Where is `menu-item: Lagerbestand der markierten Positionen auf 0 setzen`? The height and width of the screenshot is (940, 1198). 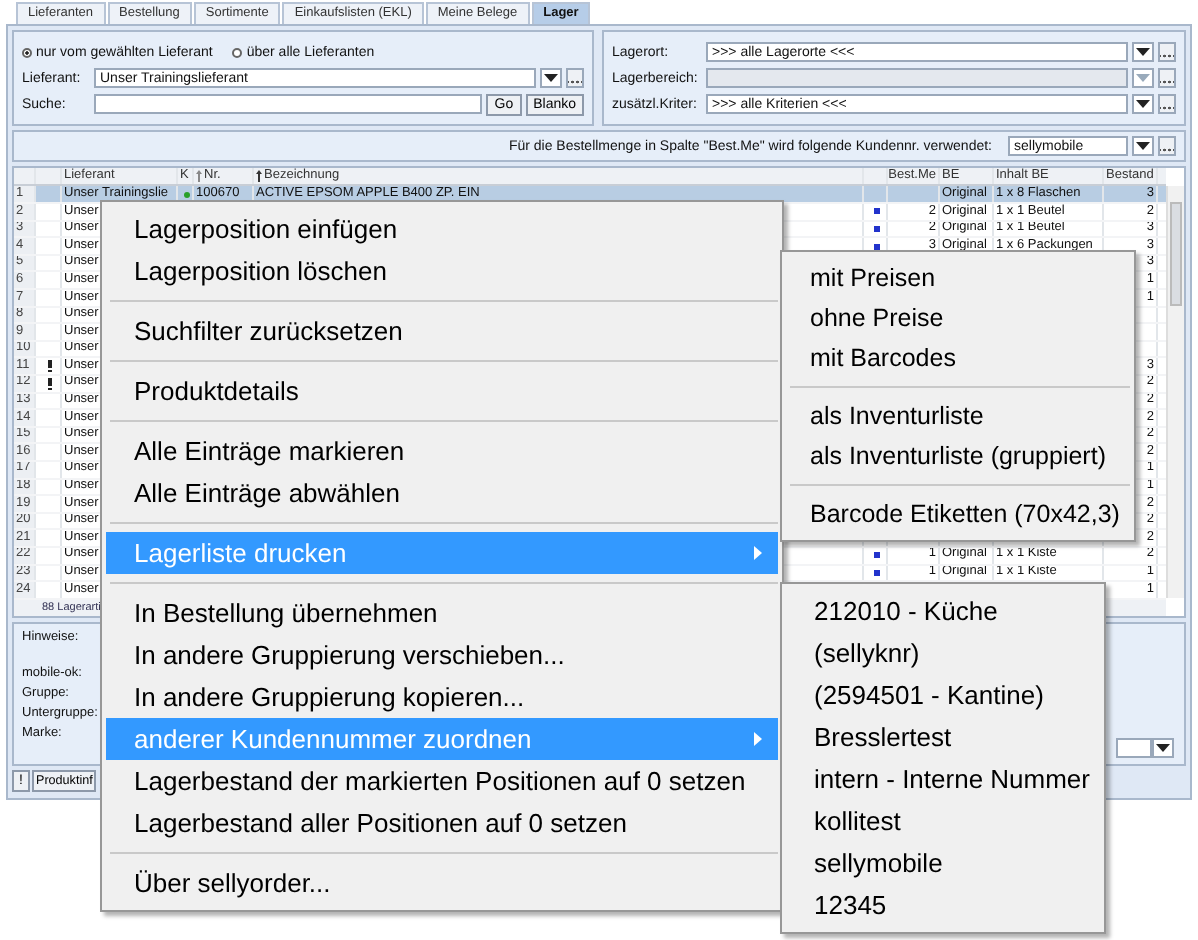 menu-item: Lagerbestand der markierten Positionen auf 0 setzen is located at coordinates (442, 781).